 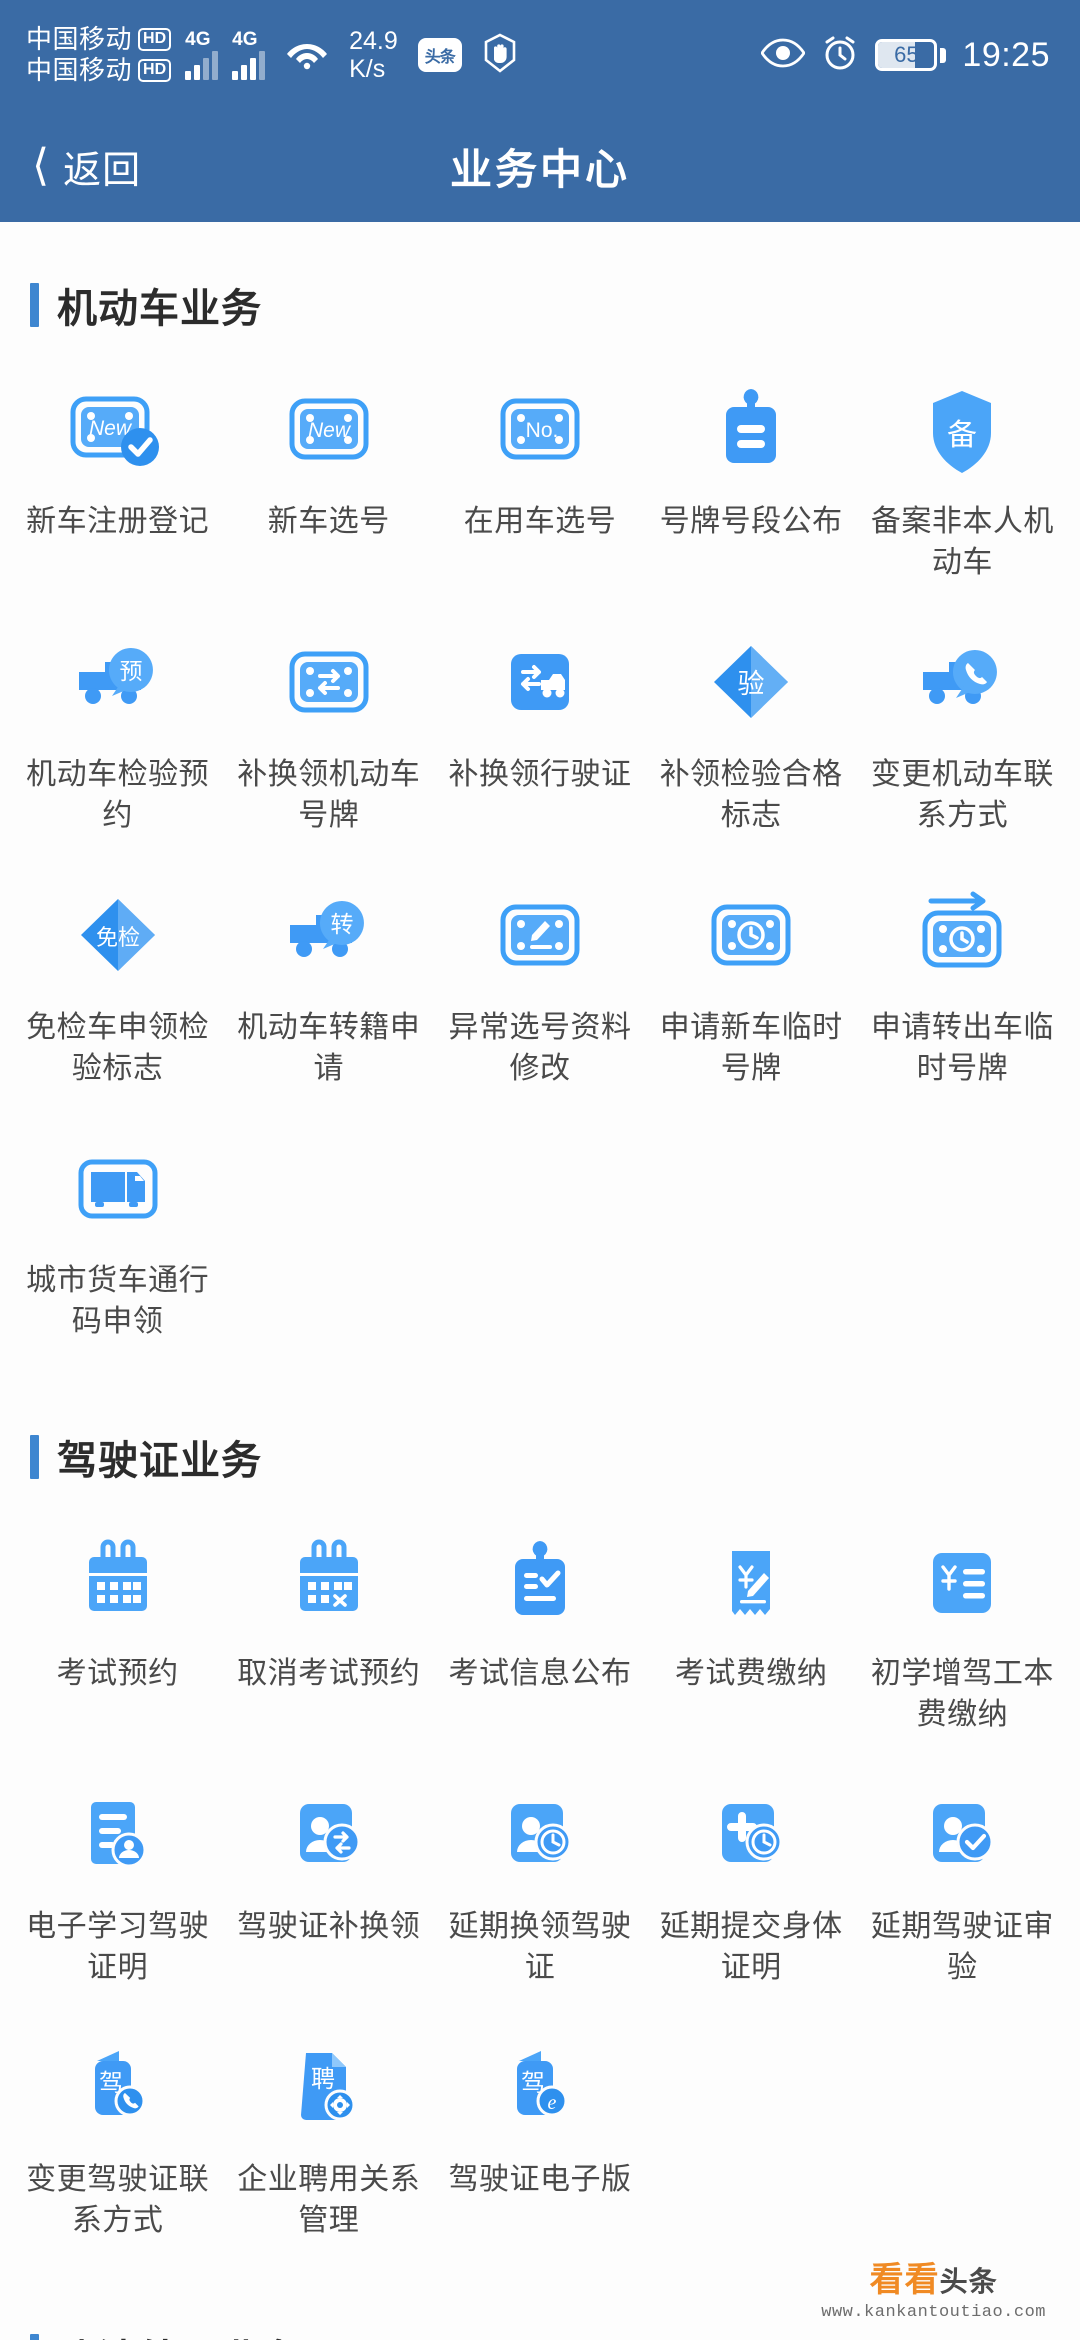 I want to click on tile-label: 异常选号资料修改, so click(x=540, y=1048).